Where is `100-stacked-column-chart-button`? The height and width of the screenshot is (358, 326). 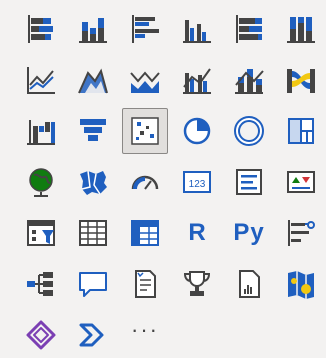
100-stacked-column-chart-button is located at coordinates (301, 29).